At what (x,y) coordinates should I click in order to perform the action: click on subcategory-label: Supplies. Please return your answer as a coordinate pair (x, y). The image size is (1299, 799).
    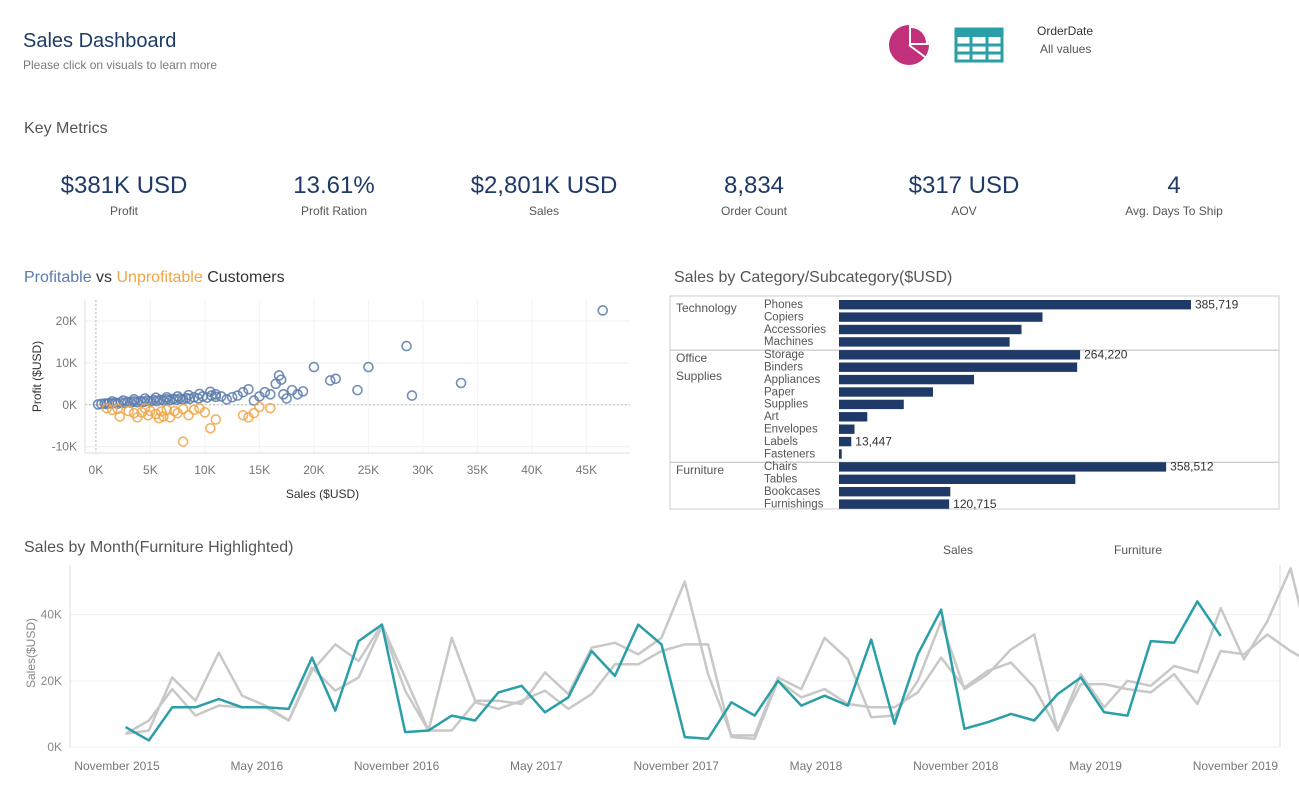
    Looking at the image, I should click on (786, 405).